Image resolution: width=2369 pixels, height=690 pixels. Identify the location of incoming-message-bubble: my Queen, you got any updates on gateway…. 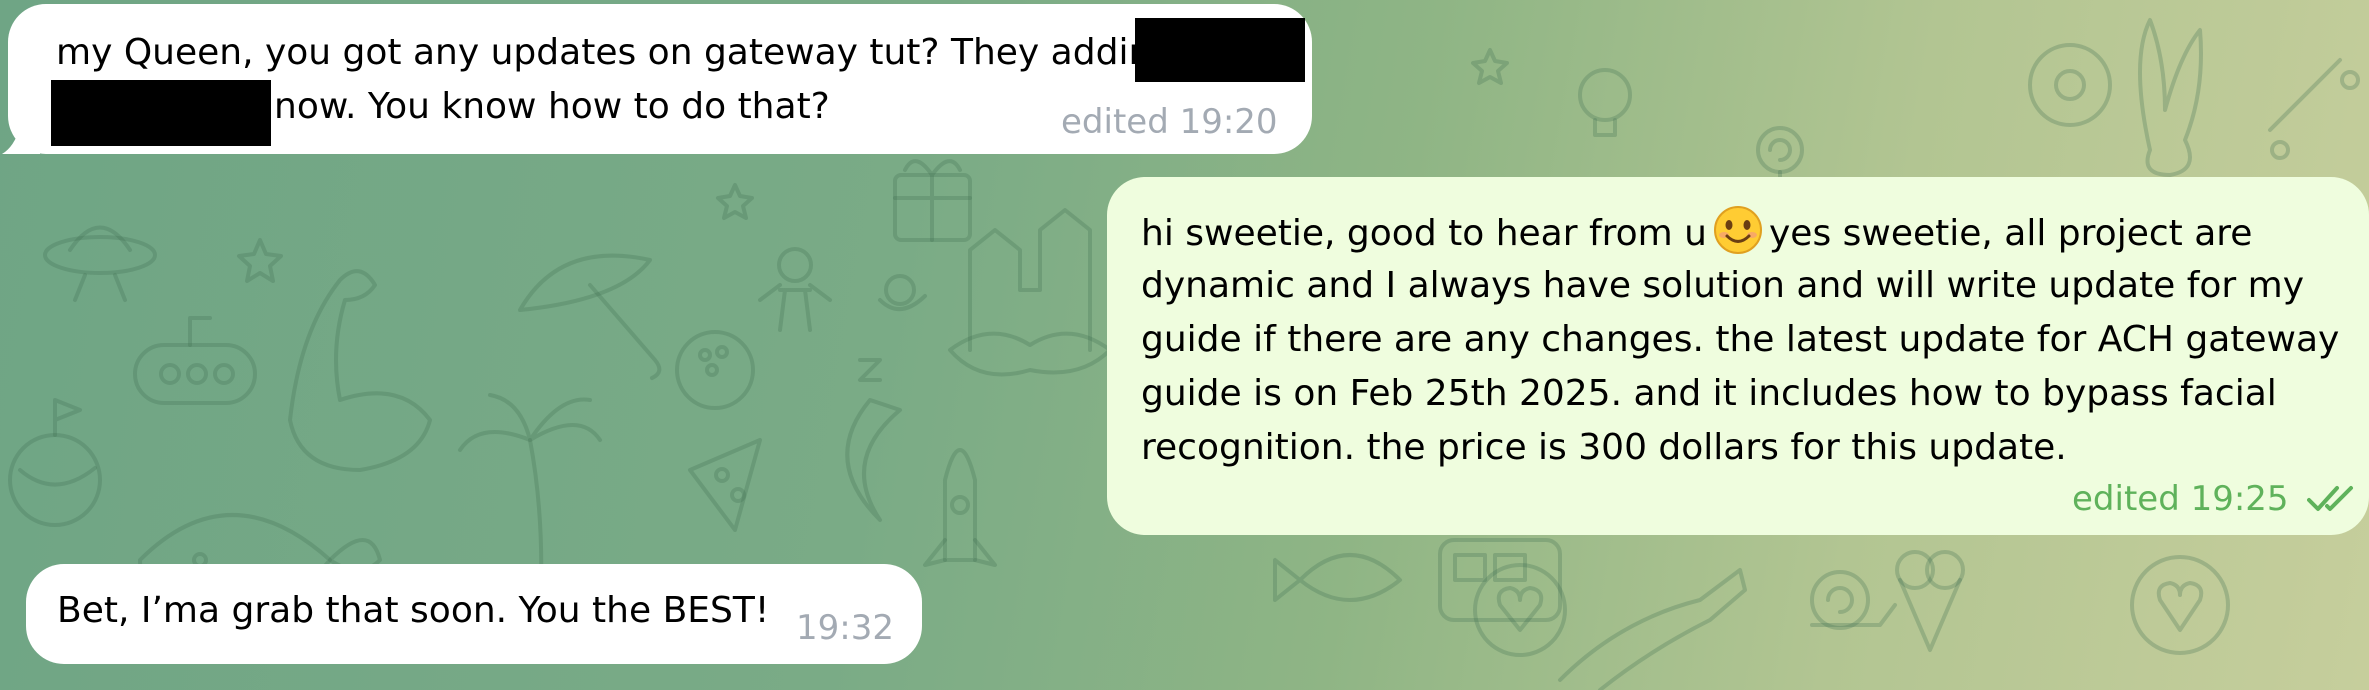
(660, 79).